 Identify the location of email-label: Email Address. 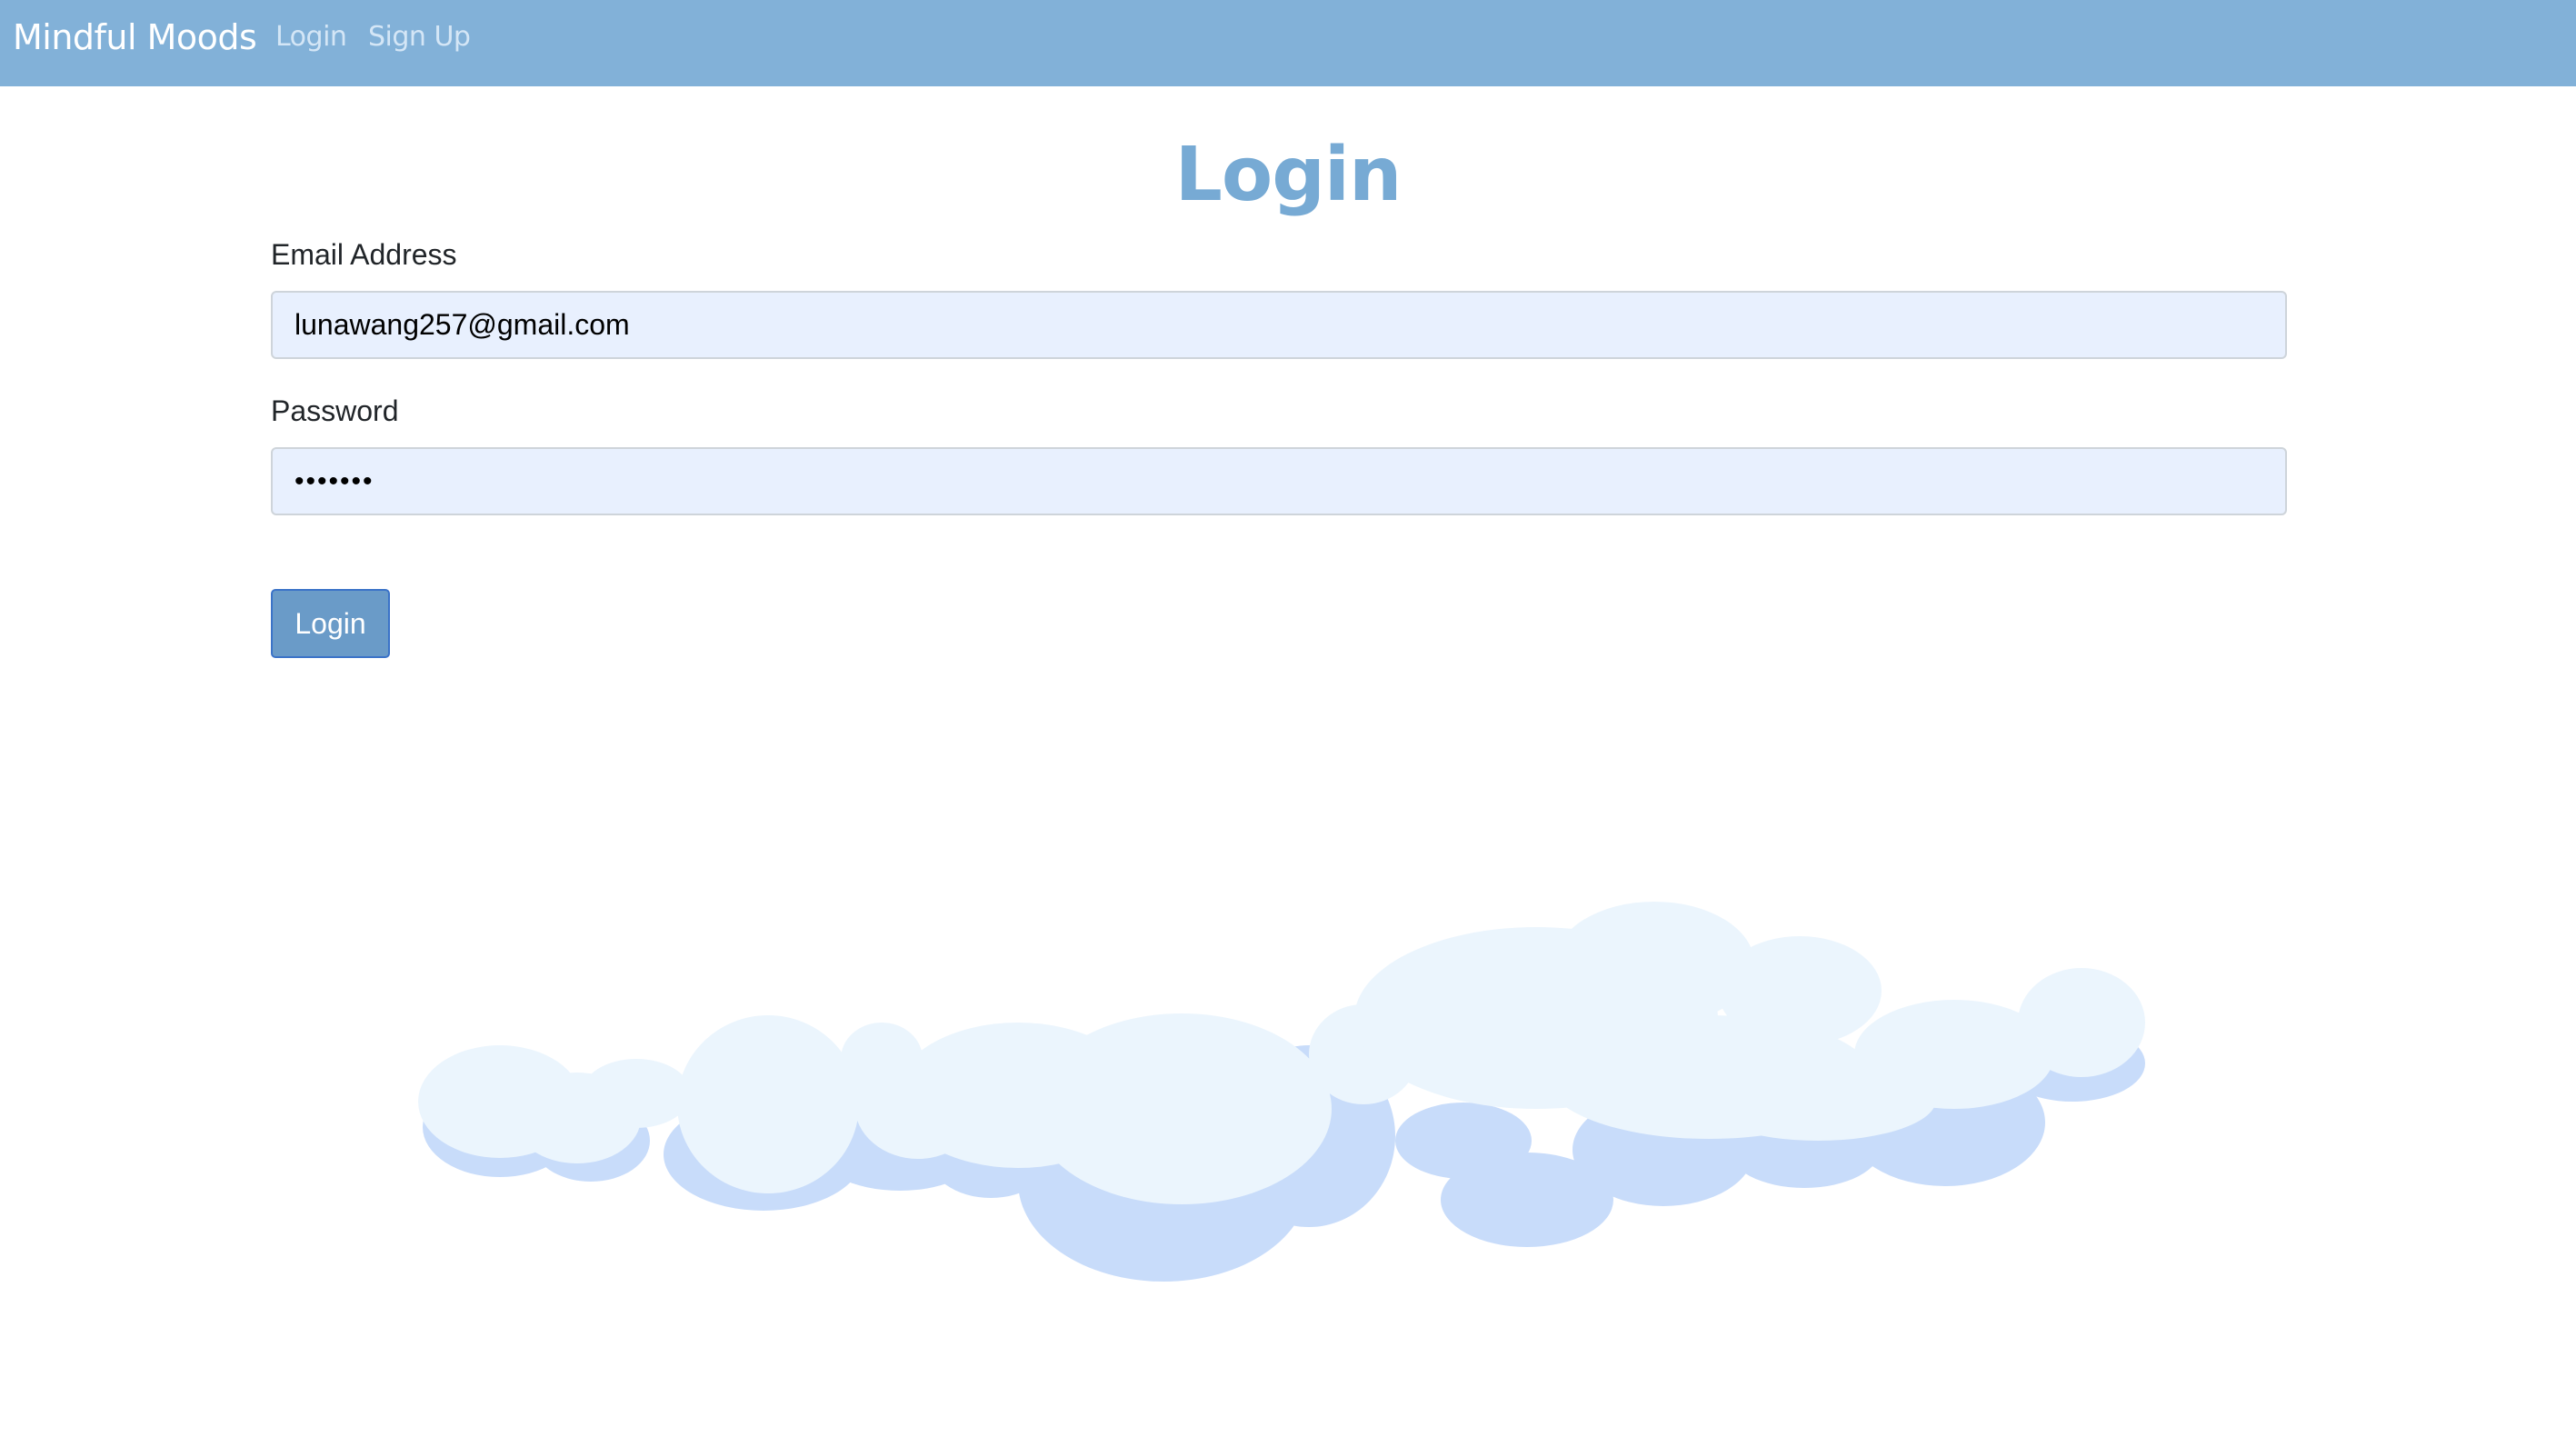
(364, 255).